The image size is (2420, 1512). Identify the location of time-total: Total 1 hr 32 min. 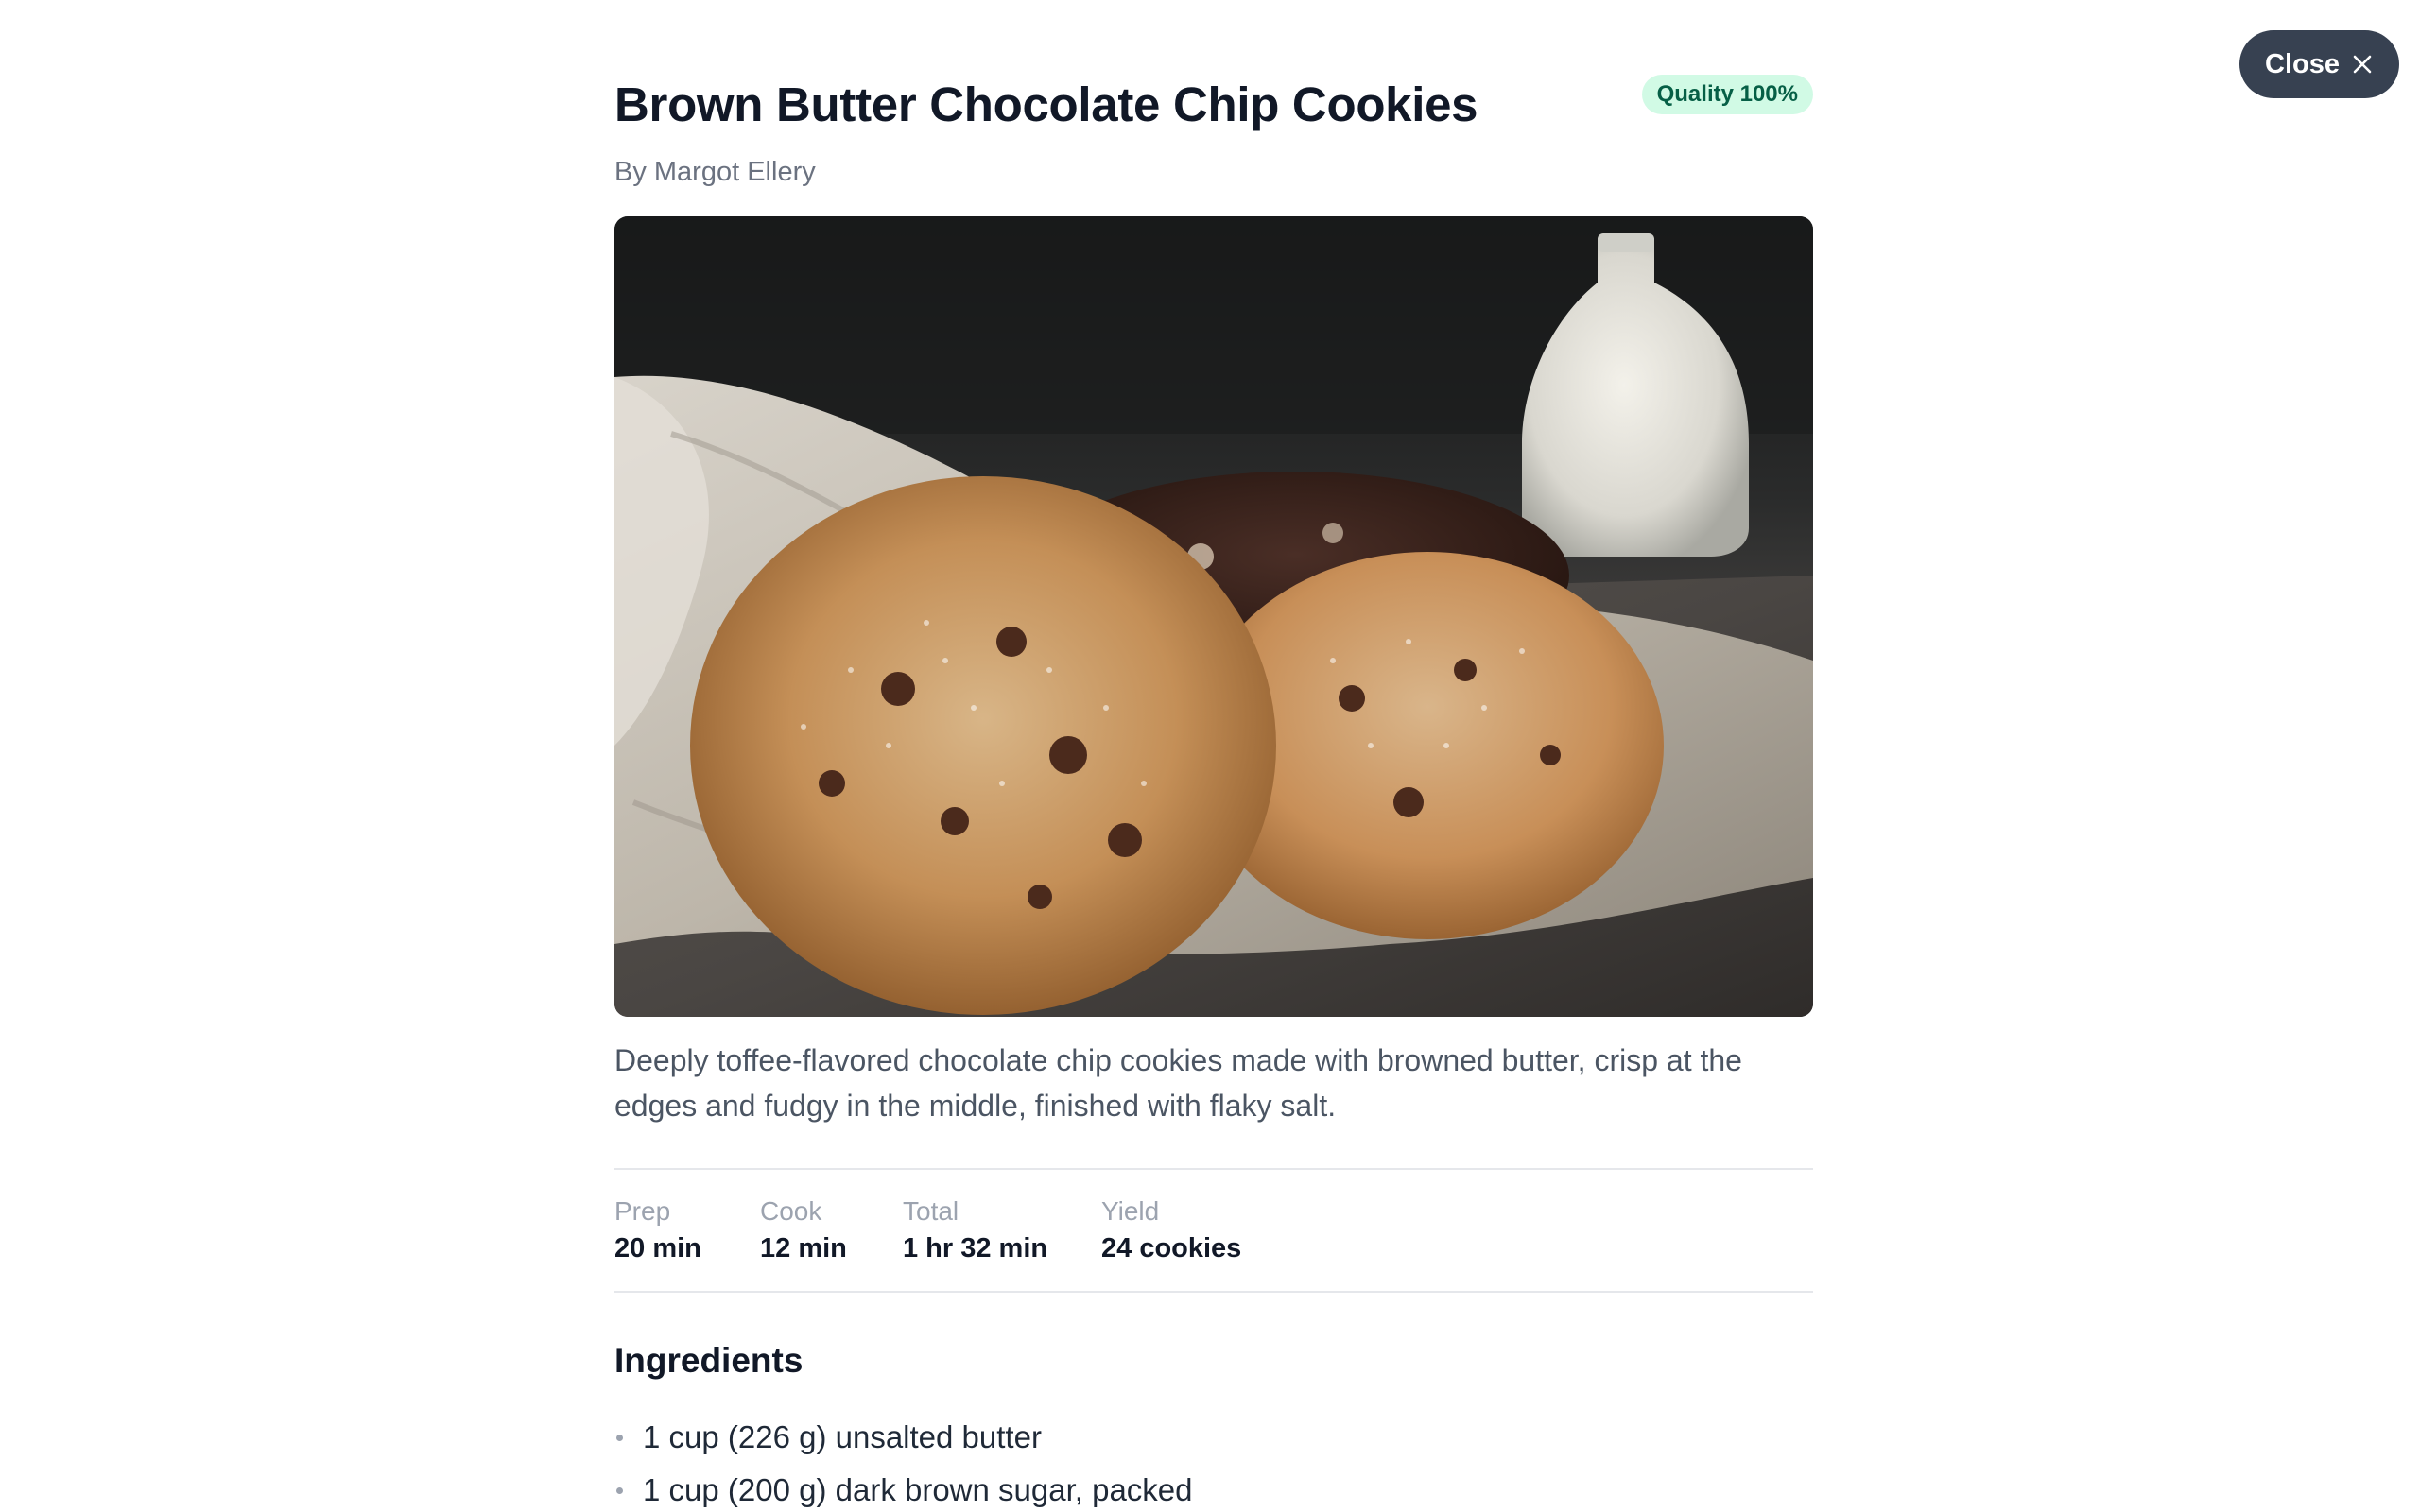
(975, 1230).